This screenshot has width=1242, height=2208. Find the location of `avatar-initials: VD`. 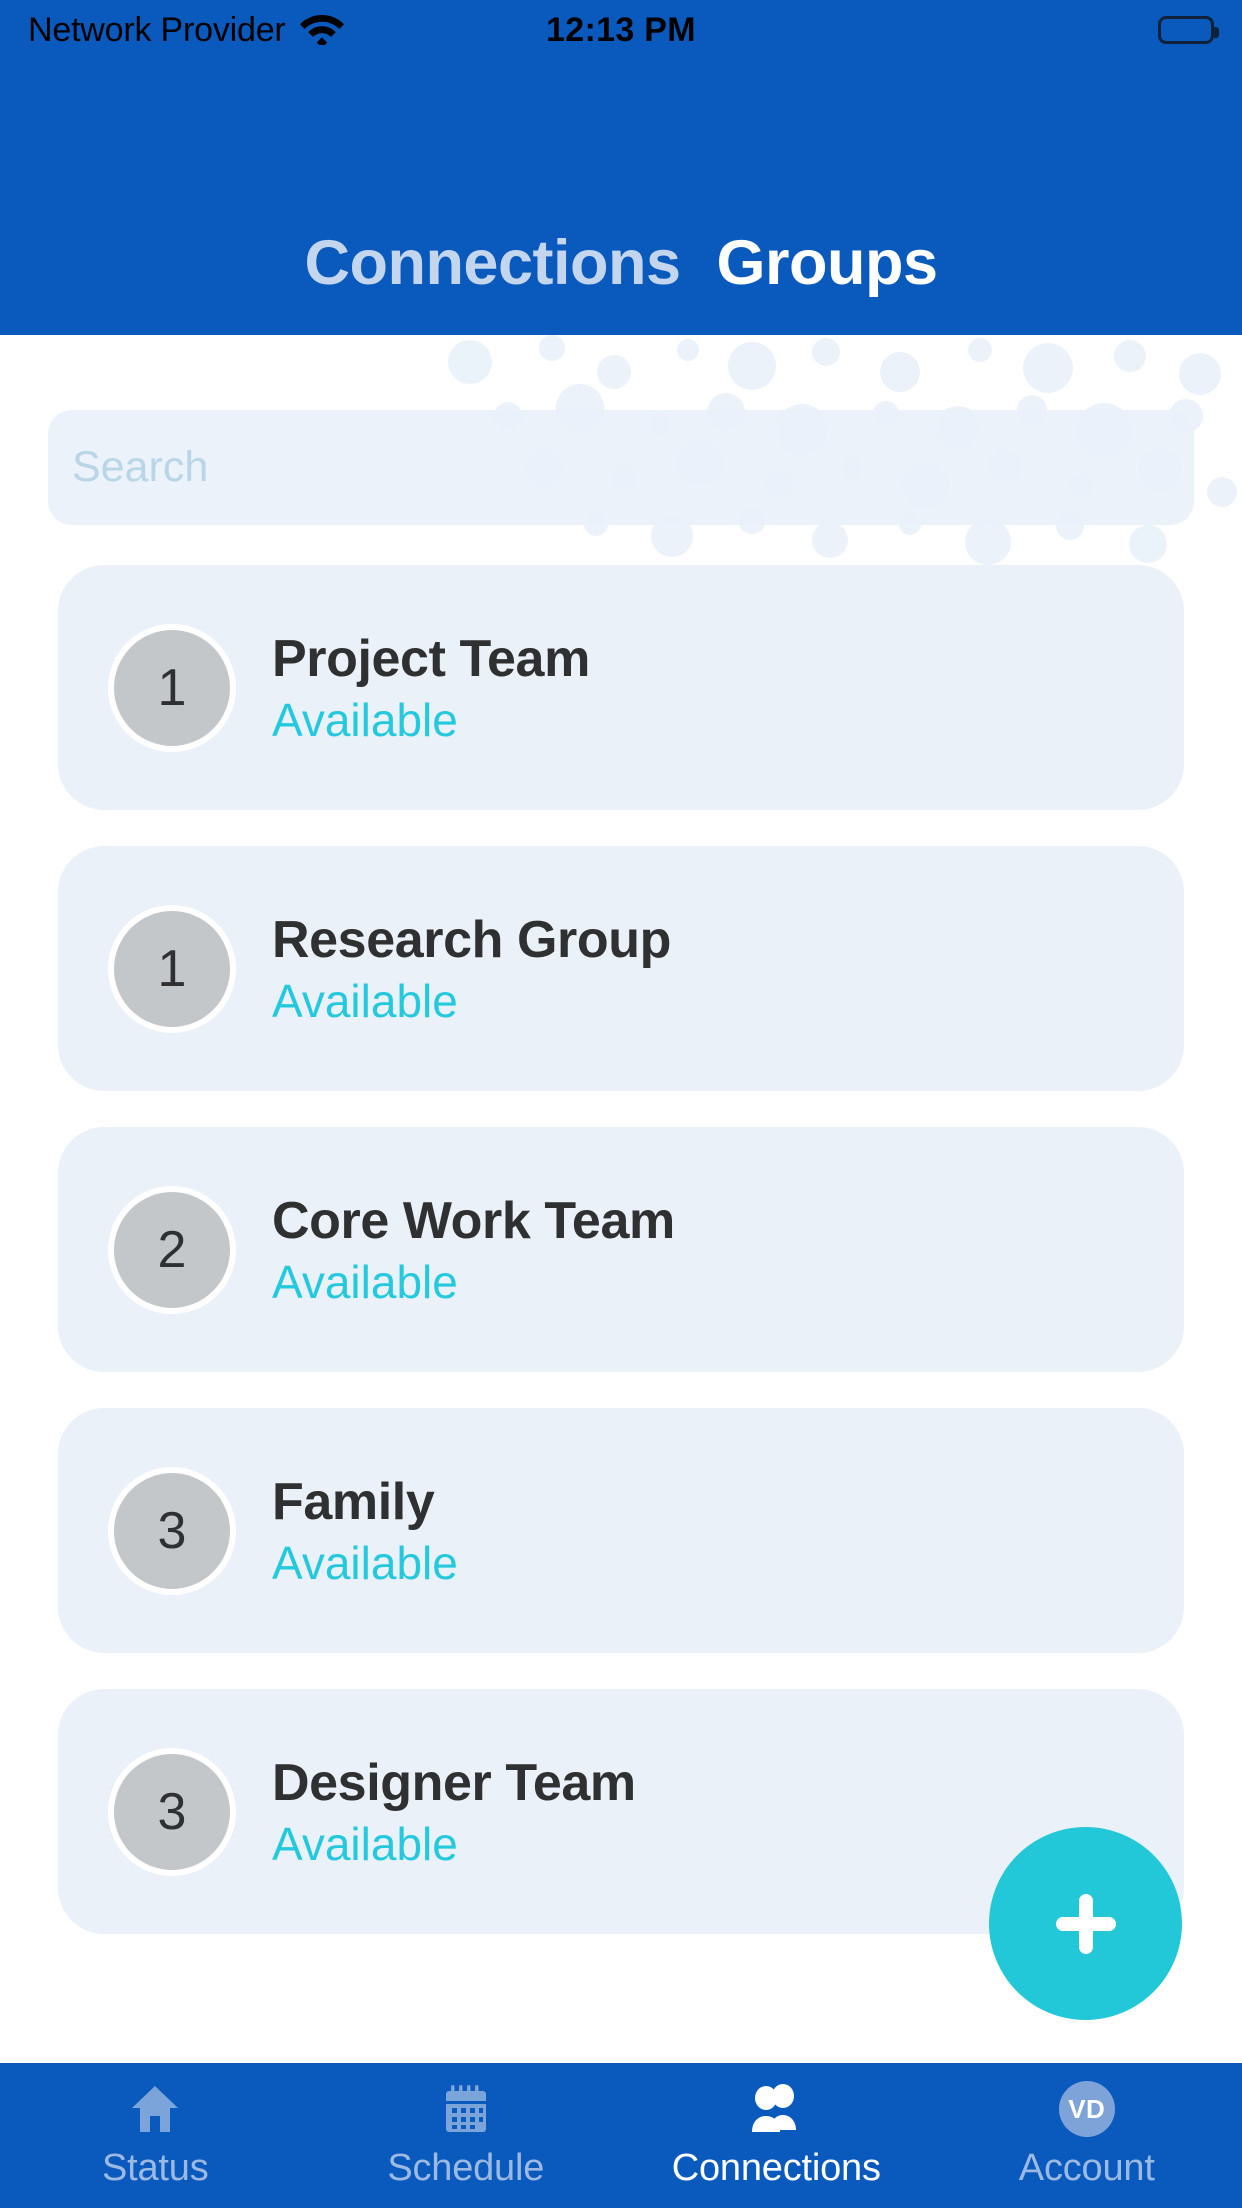

avatar-initials: VD is located at coordinates (1087, 2108).